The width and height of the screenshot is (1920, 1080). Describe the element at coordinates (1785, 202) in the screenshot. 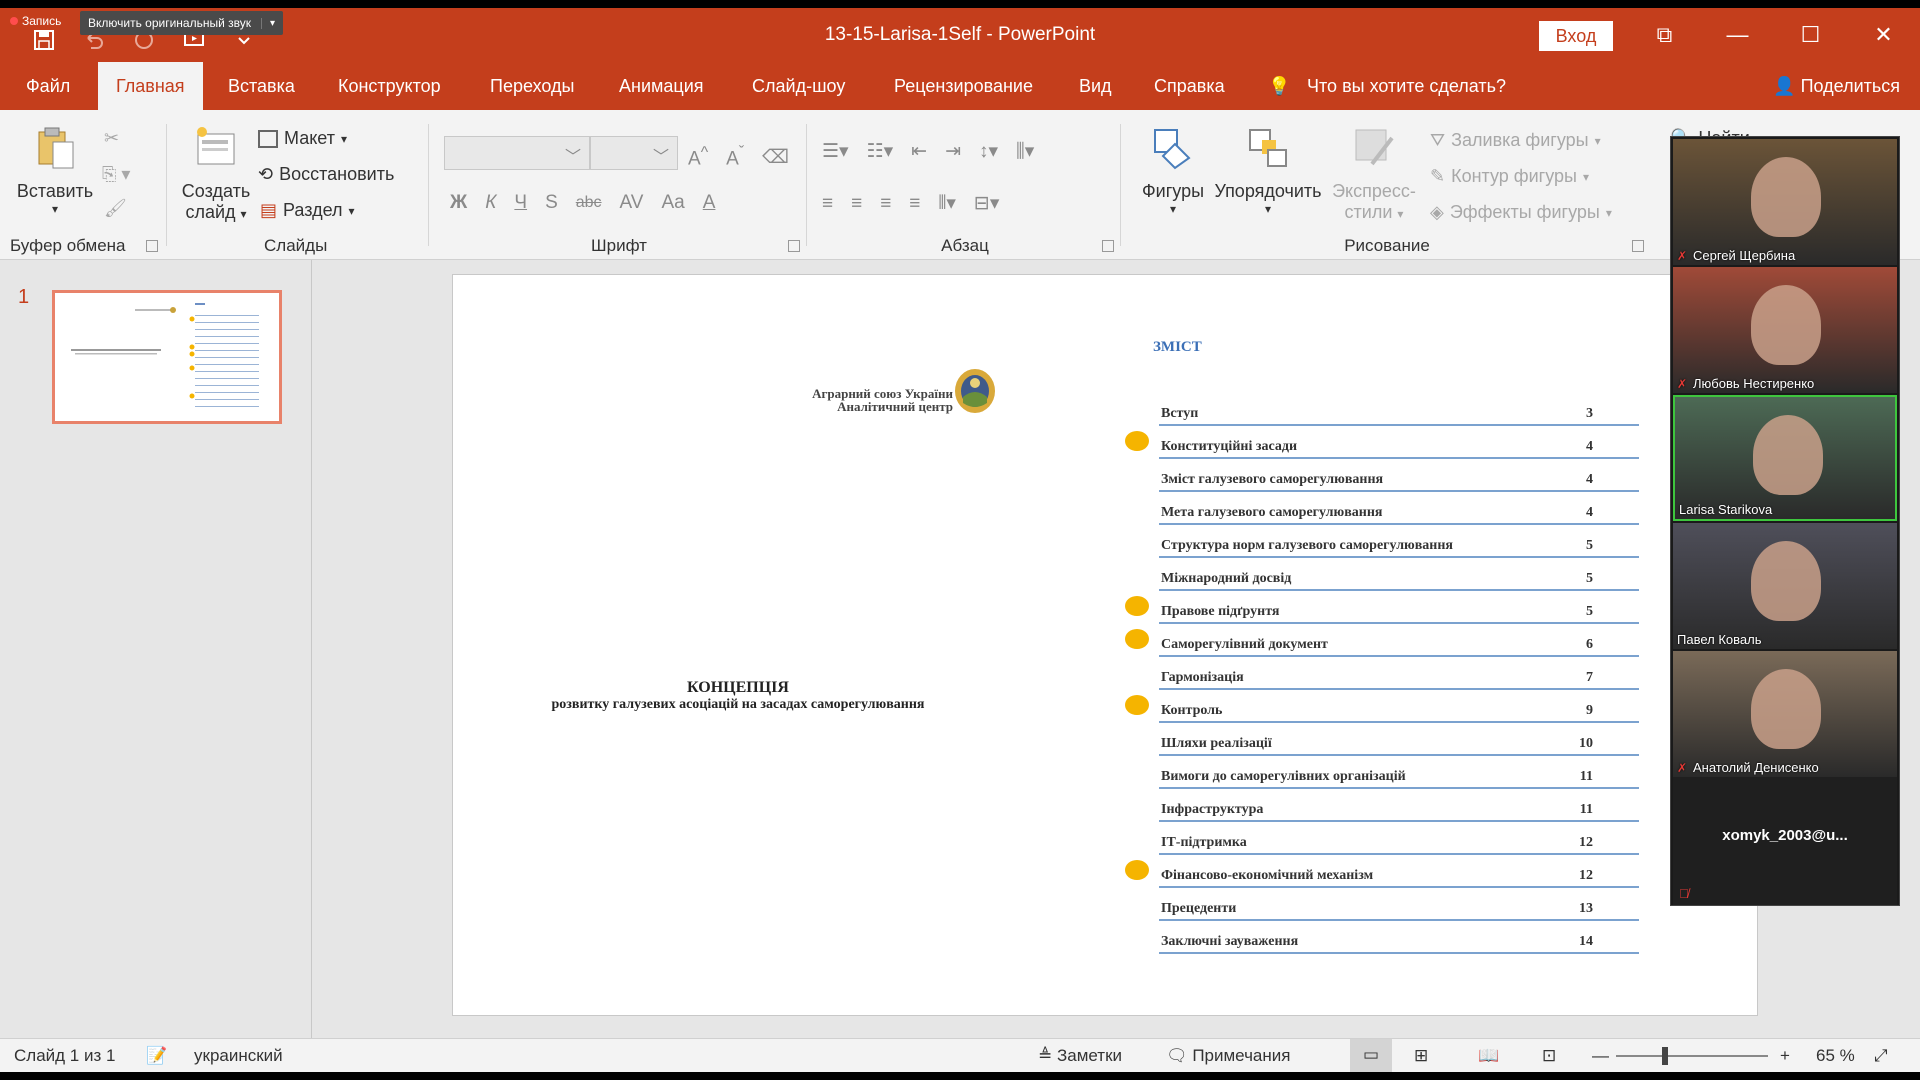

I see `participant-tile: ✗ Сергей Щербина` at that location.